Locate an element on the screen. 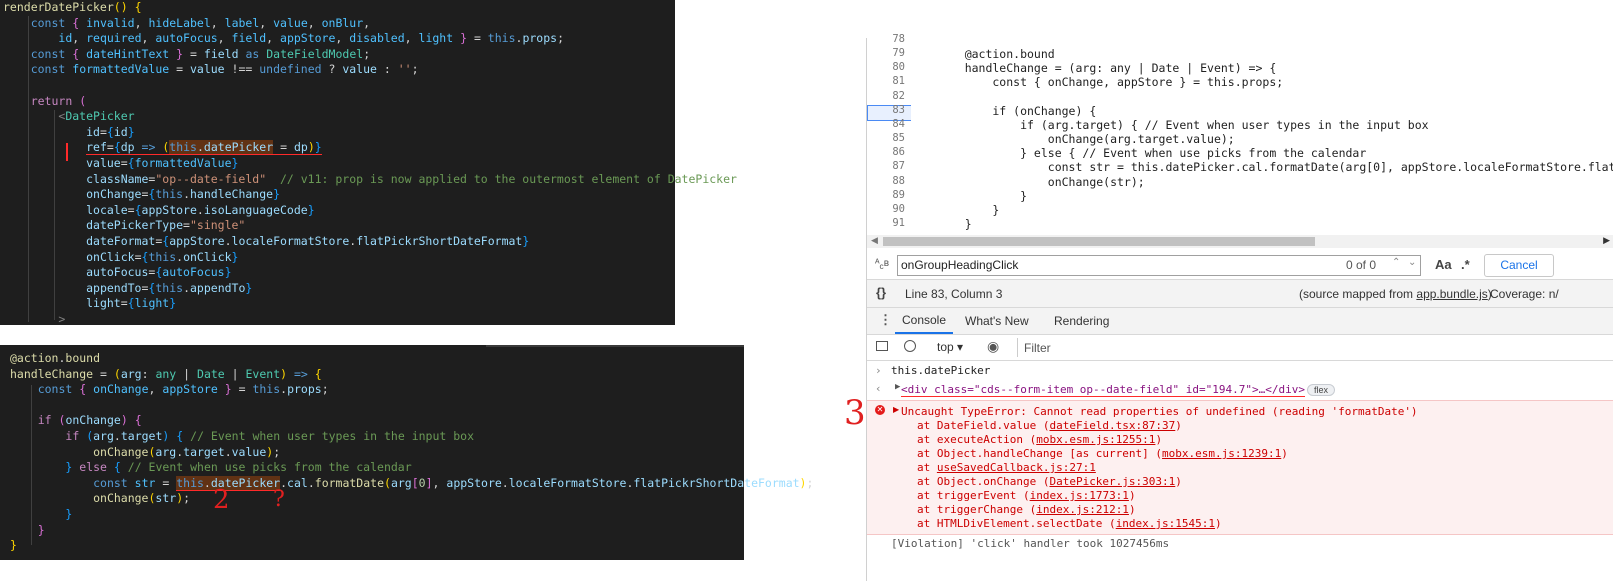 The image size is (1613, 581). line-number: 81 is located at coordinates (886, 81).